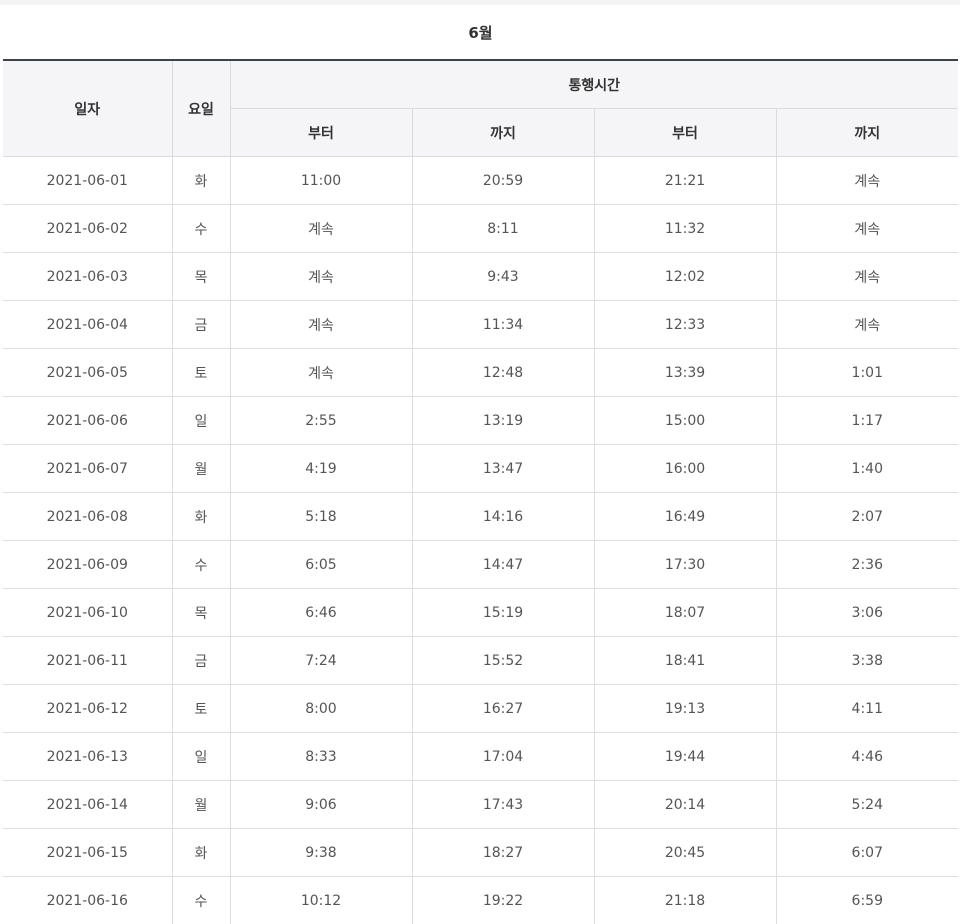  I want to click on cell-to-2: 3:06, so click(867, 612).